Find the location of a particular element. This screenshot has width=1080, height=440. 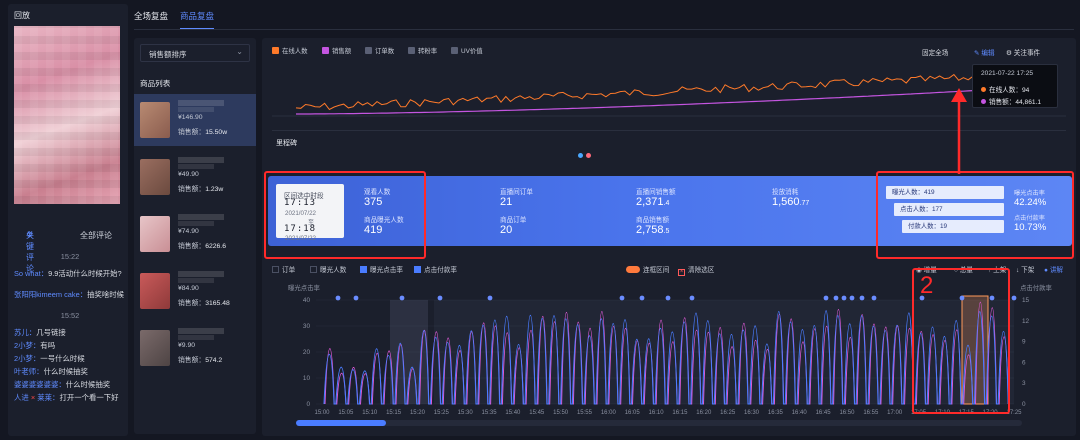

x-tick-label: 16:25 is located at coordinates (728, 413).